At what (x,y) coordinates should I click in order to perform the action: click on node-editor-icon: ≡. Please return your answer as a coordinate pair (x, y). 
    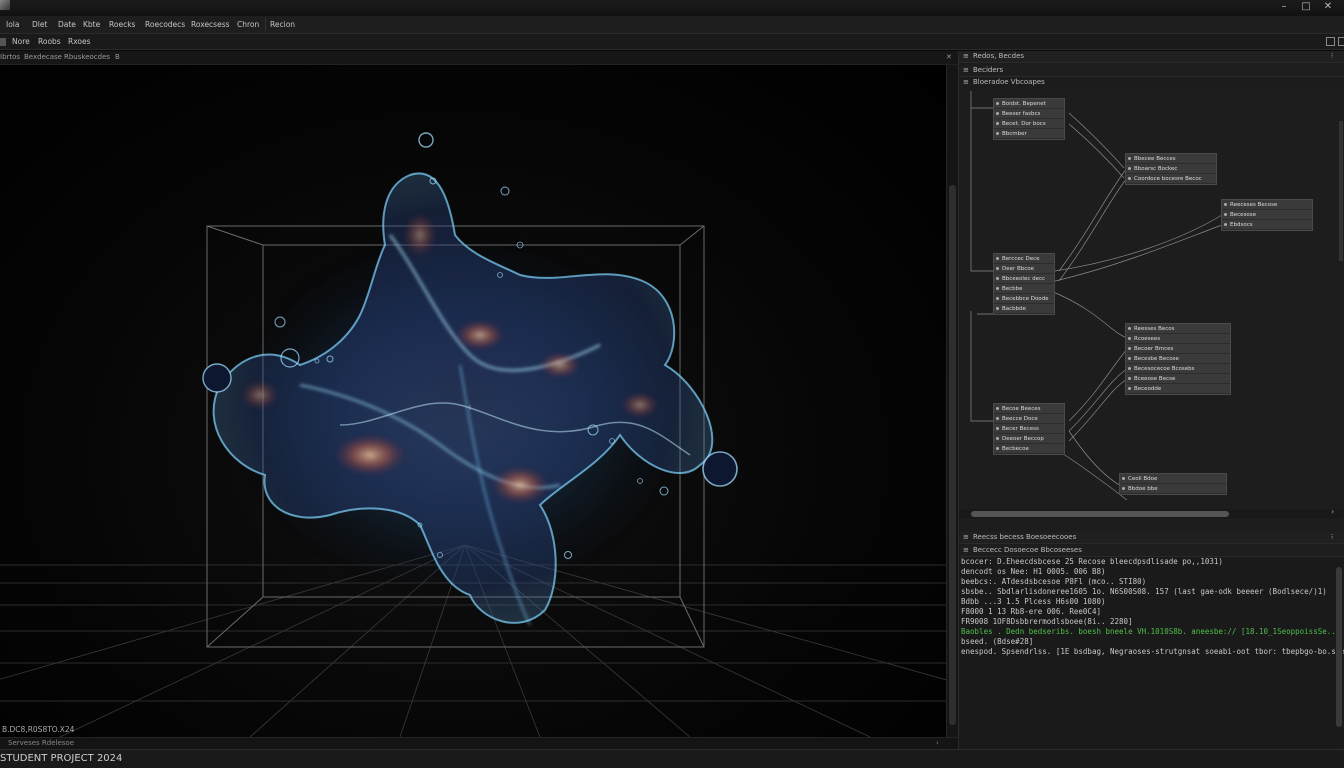
    Looking at the image, I should click on (966, 82).